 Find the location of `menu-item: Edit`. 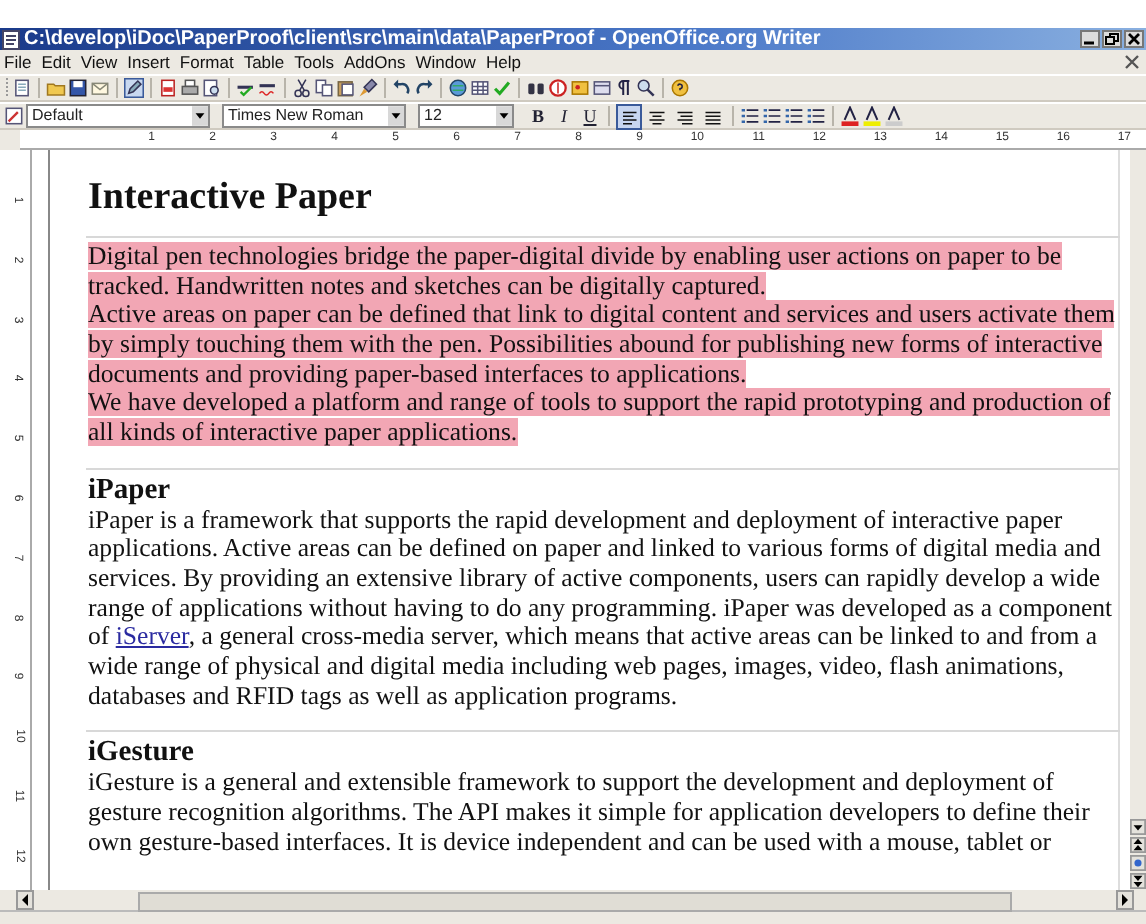

menu-item: Edit is located at coordinates (56, 62).